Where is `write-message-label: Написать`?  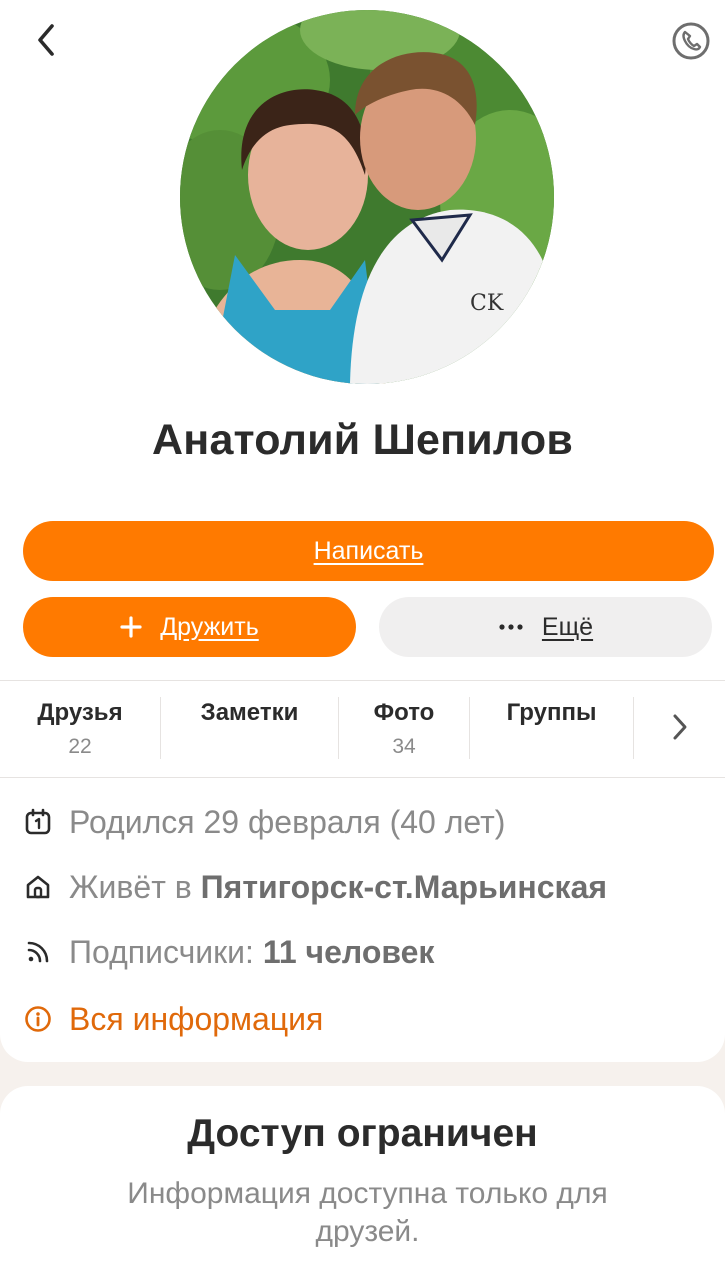 write-message-label: Написать is located at coordinates (368, 550).